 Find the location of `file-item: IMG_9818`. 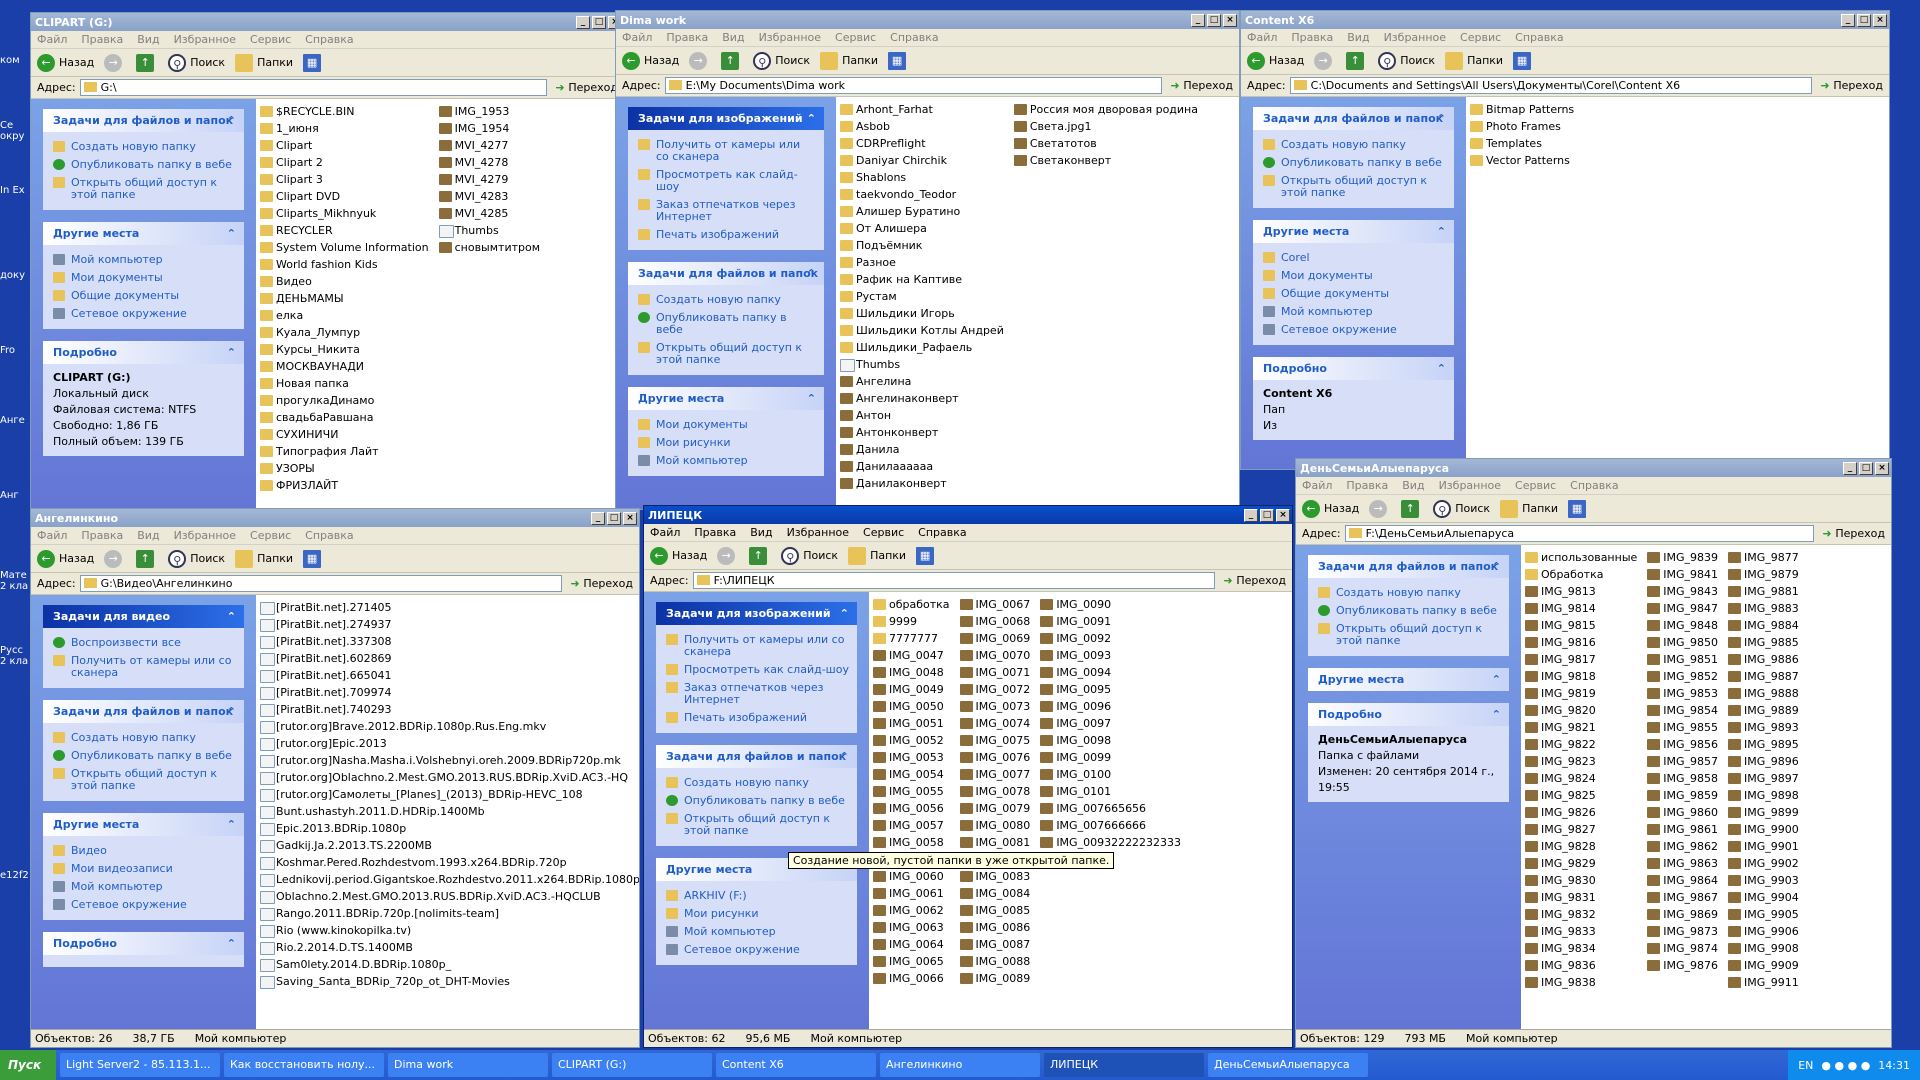

file-item: IMG_9818 is located at coordinates (1580, 676).